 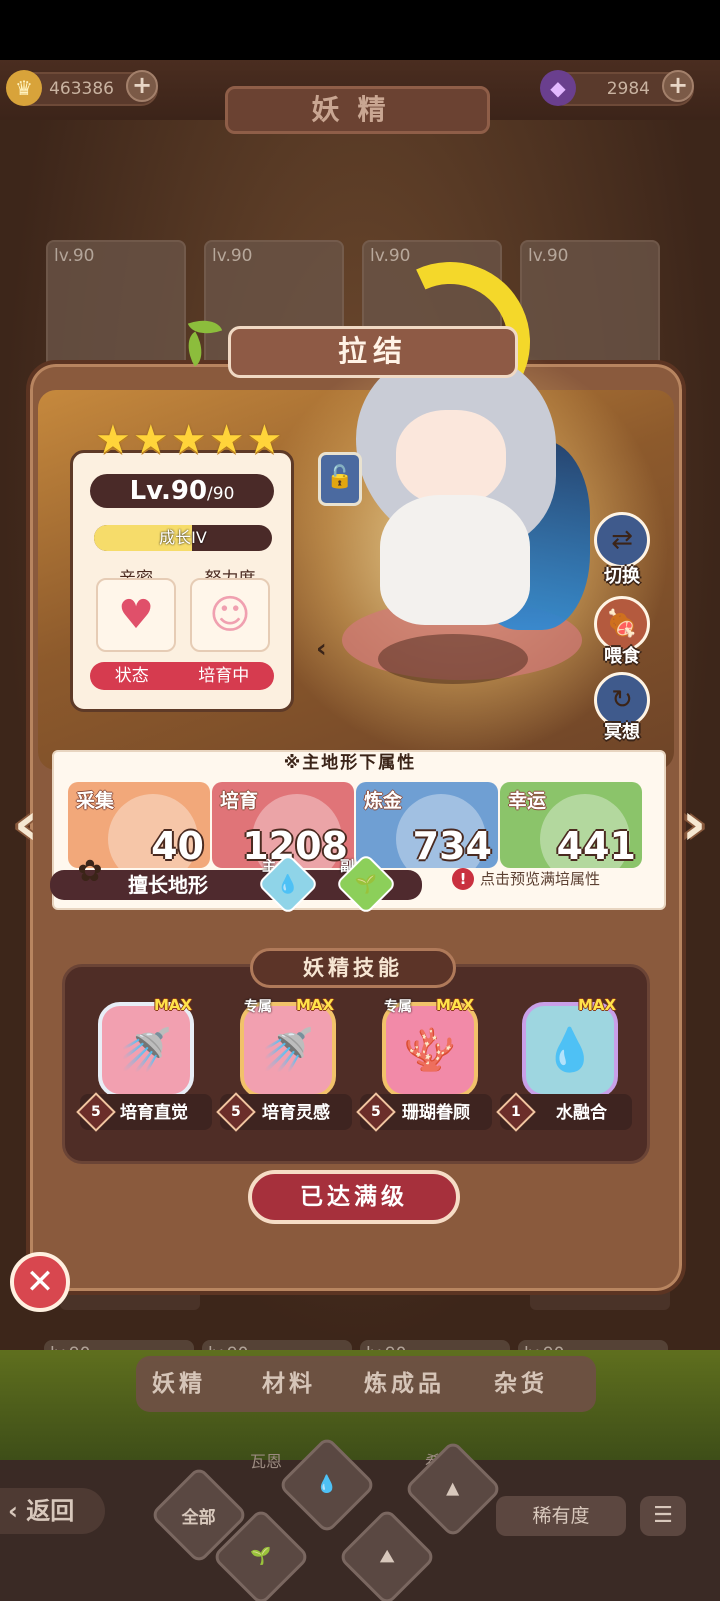 I want to click on switch-icon: ⇄, so click(x=622, y=540).